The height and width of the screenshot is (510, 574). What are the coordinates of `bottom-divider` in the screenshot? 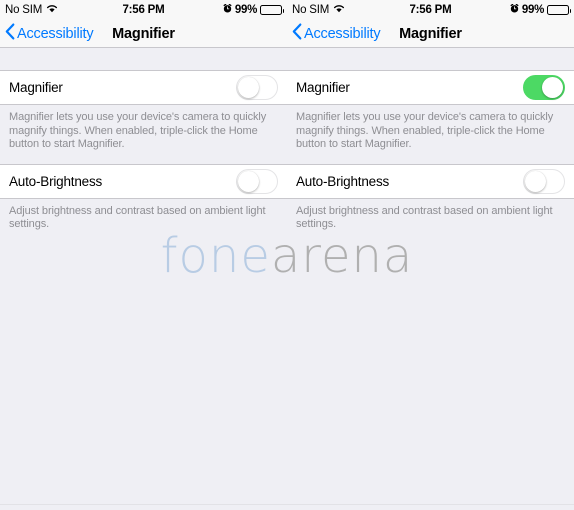 It's located at (287, 504).